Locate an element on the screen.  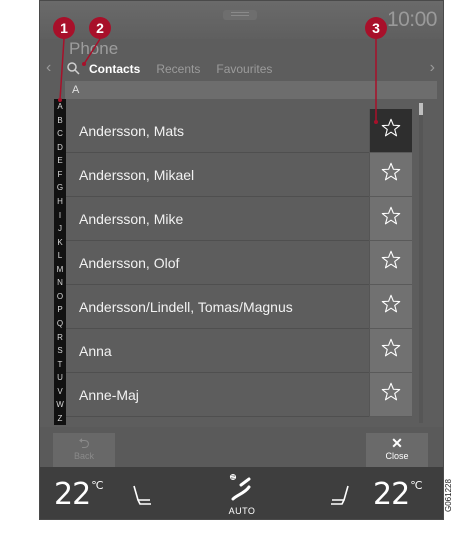
alphabet-index: ABCDEFGHIJKLMNOPQRSTUVWZ is located at coordinates (60, 262).